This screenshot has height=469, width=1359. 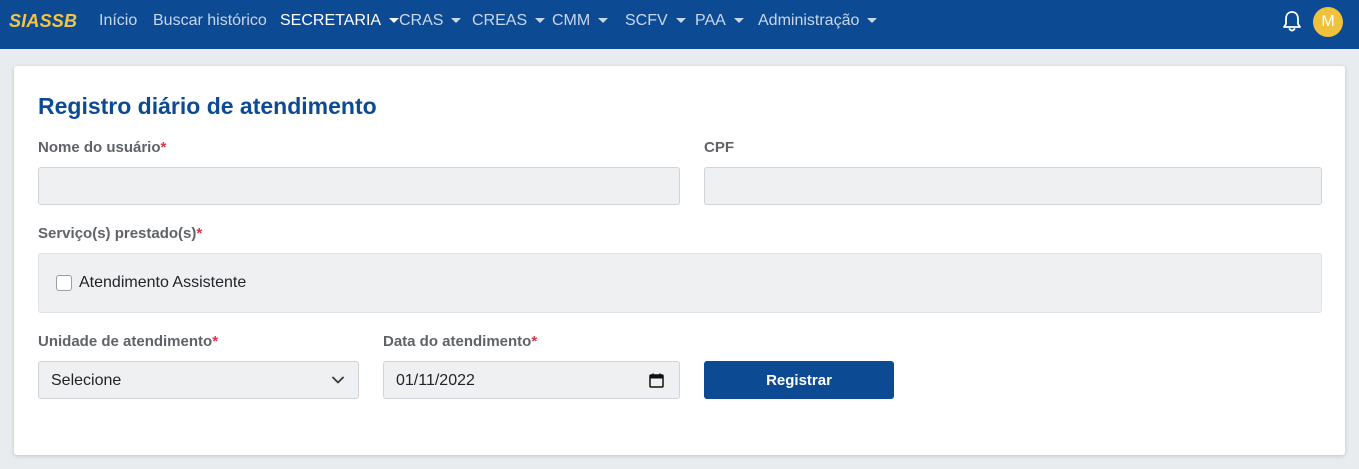 What do you see at coordinates (435, 380) in the screenshot?
I see `date-input-value: 01/11/2022` at bounding box center [435, 380].